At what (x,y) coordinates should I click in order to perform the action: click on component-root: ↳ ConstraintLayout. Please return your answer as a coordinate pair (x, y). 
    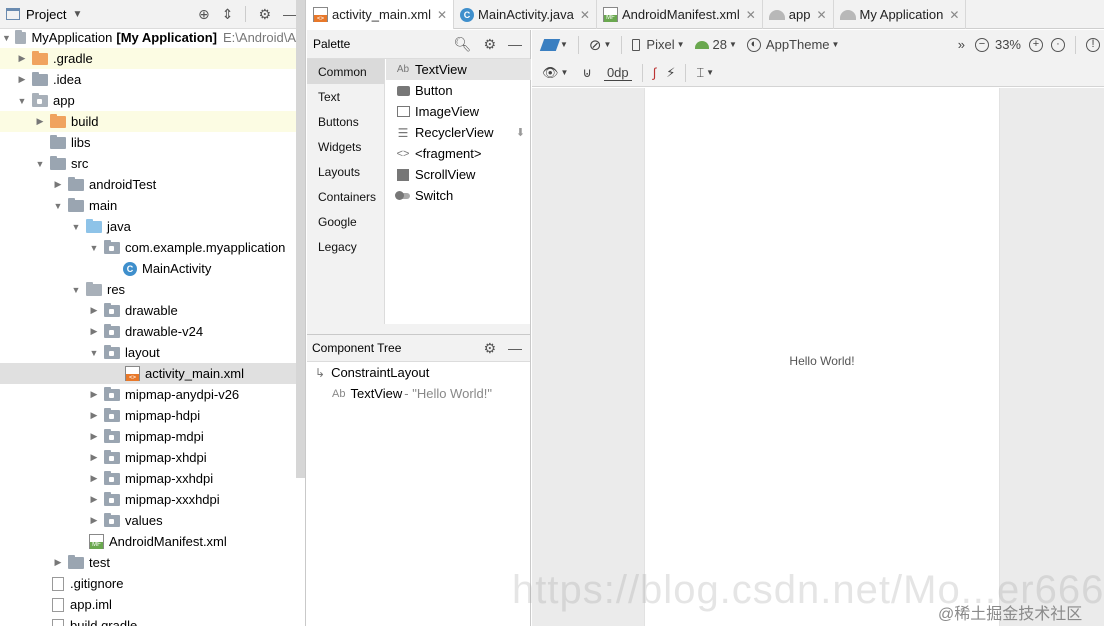
    Looking at the image, I should click on (418, 372).